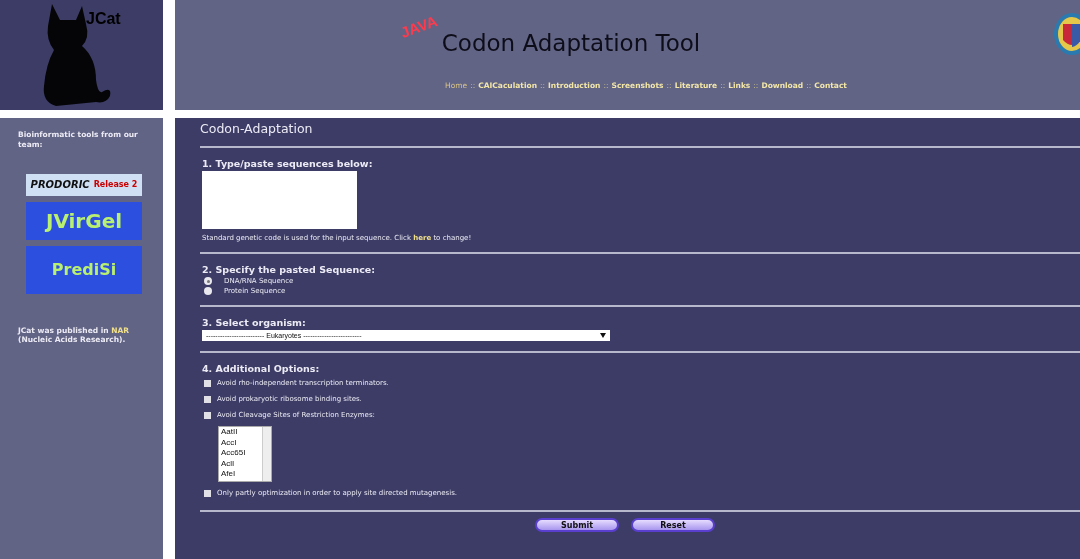  I want to click on dropdown-caret-icon, so click(603, 335).